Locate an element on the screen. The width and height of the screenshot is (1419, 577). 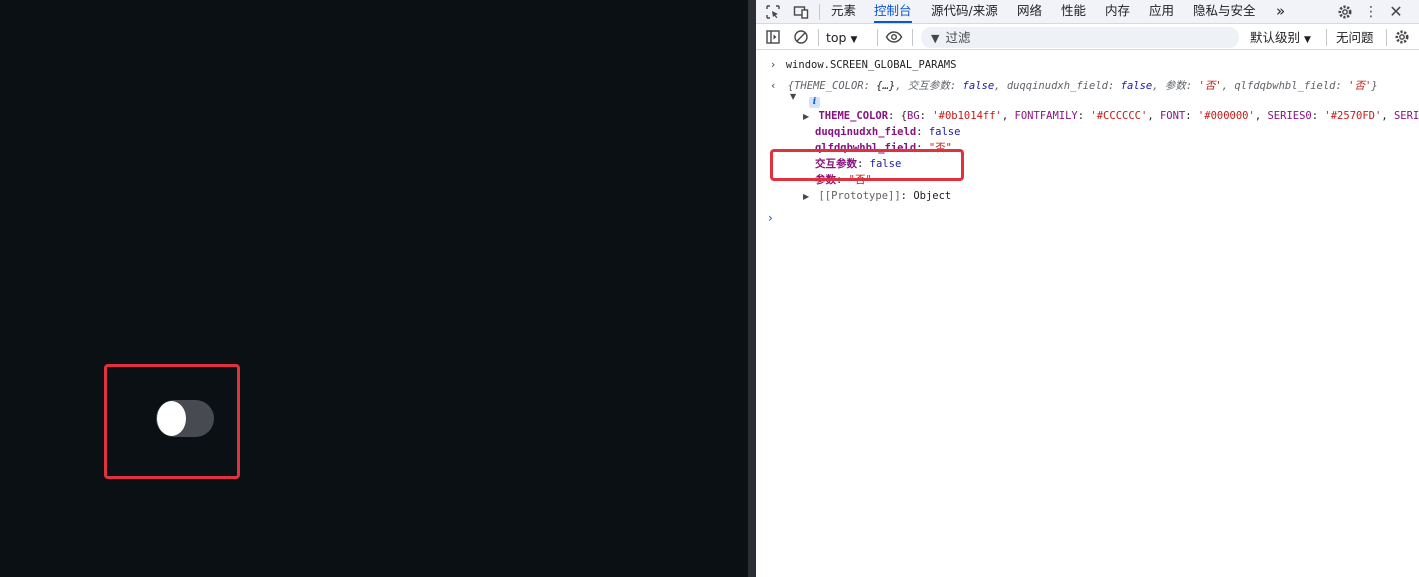
console-prompt: › is located at coordinates (770, 218).